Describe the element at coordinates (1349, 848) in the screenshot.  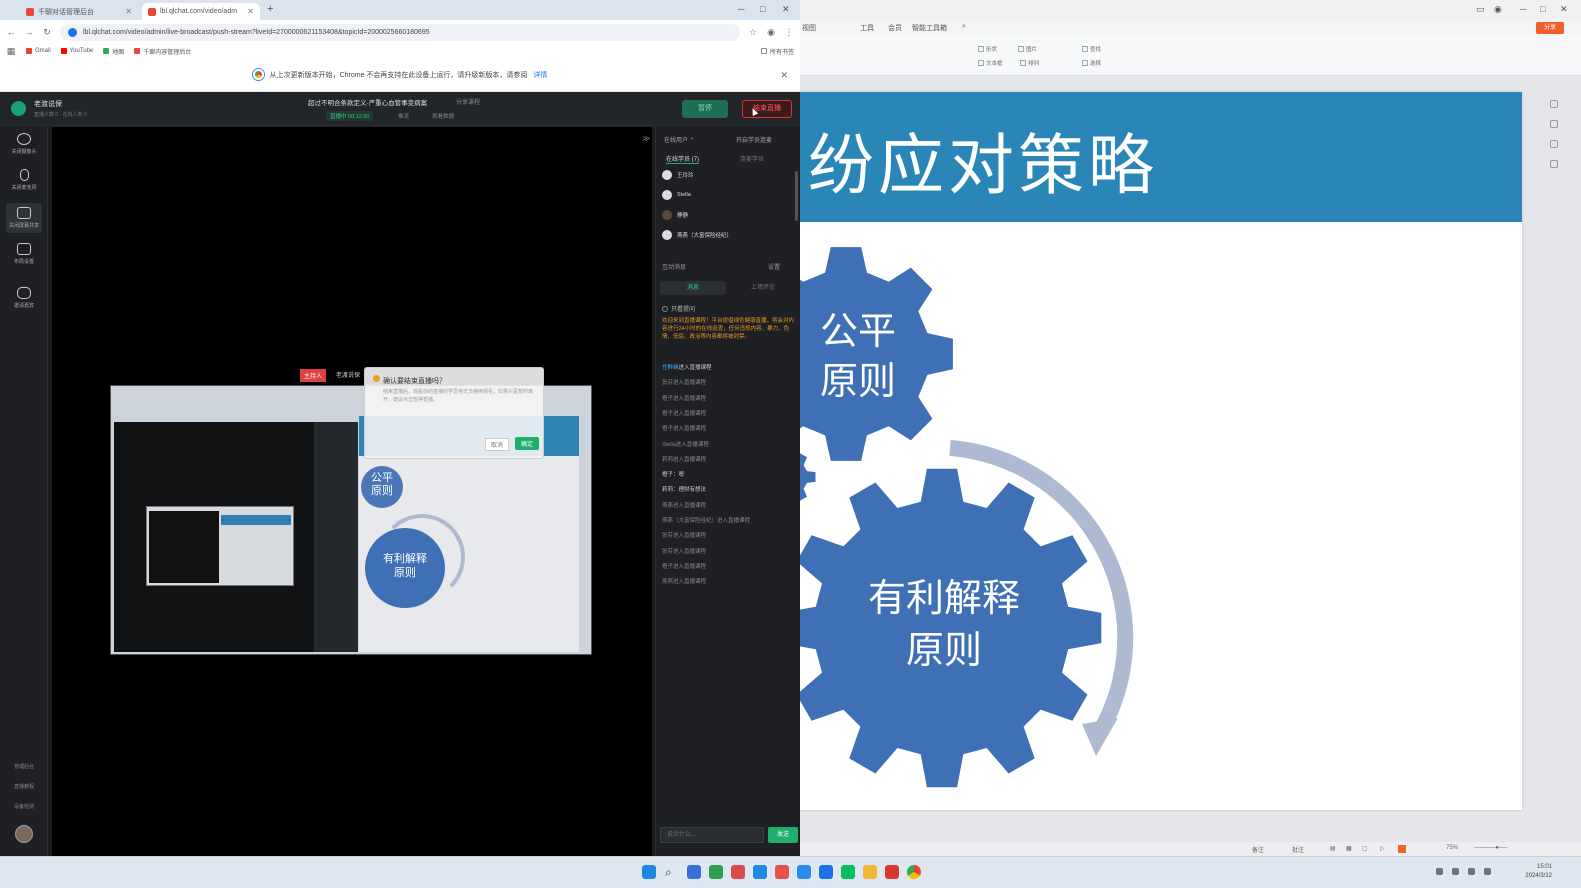
I see `view-grid-icon: ▦` at that location.